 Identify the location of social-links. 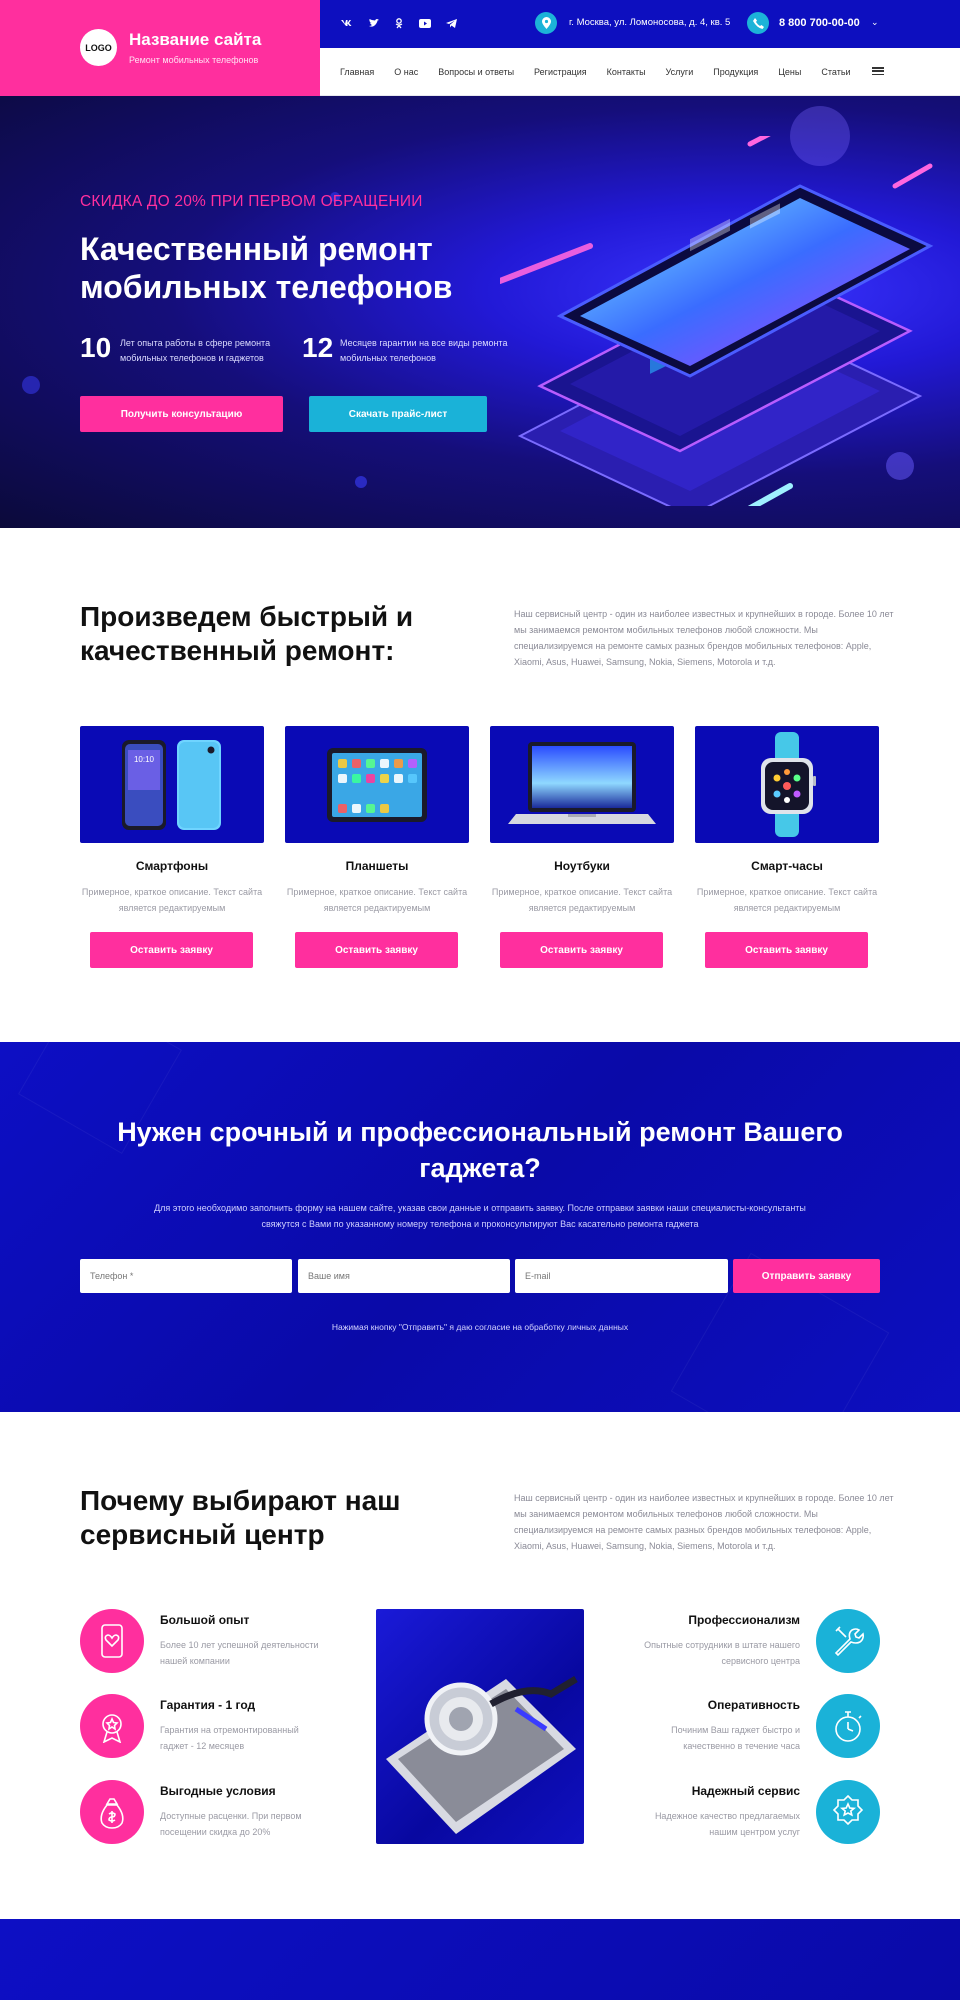
(399, 23).